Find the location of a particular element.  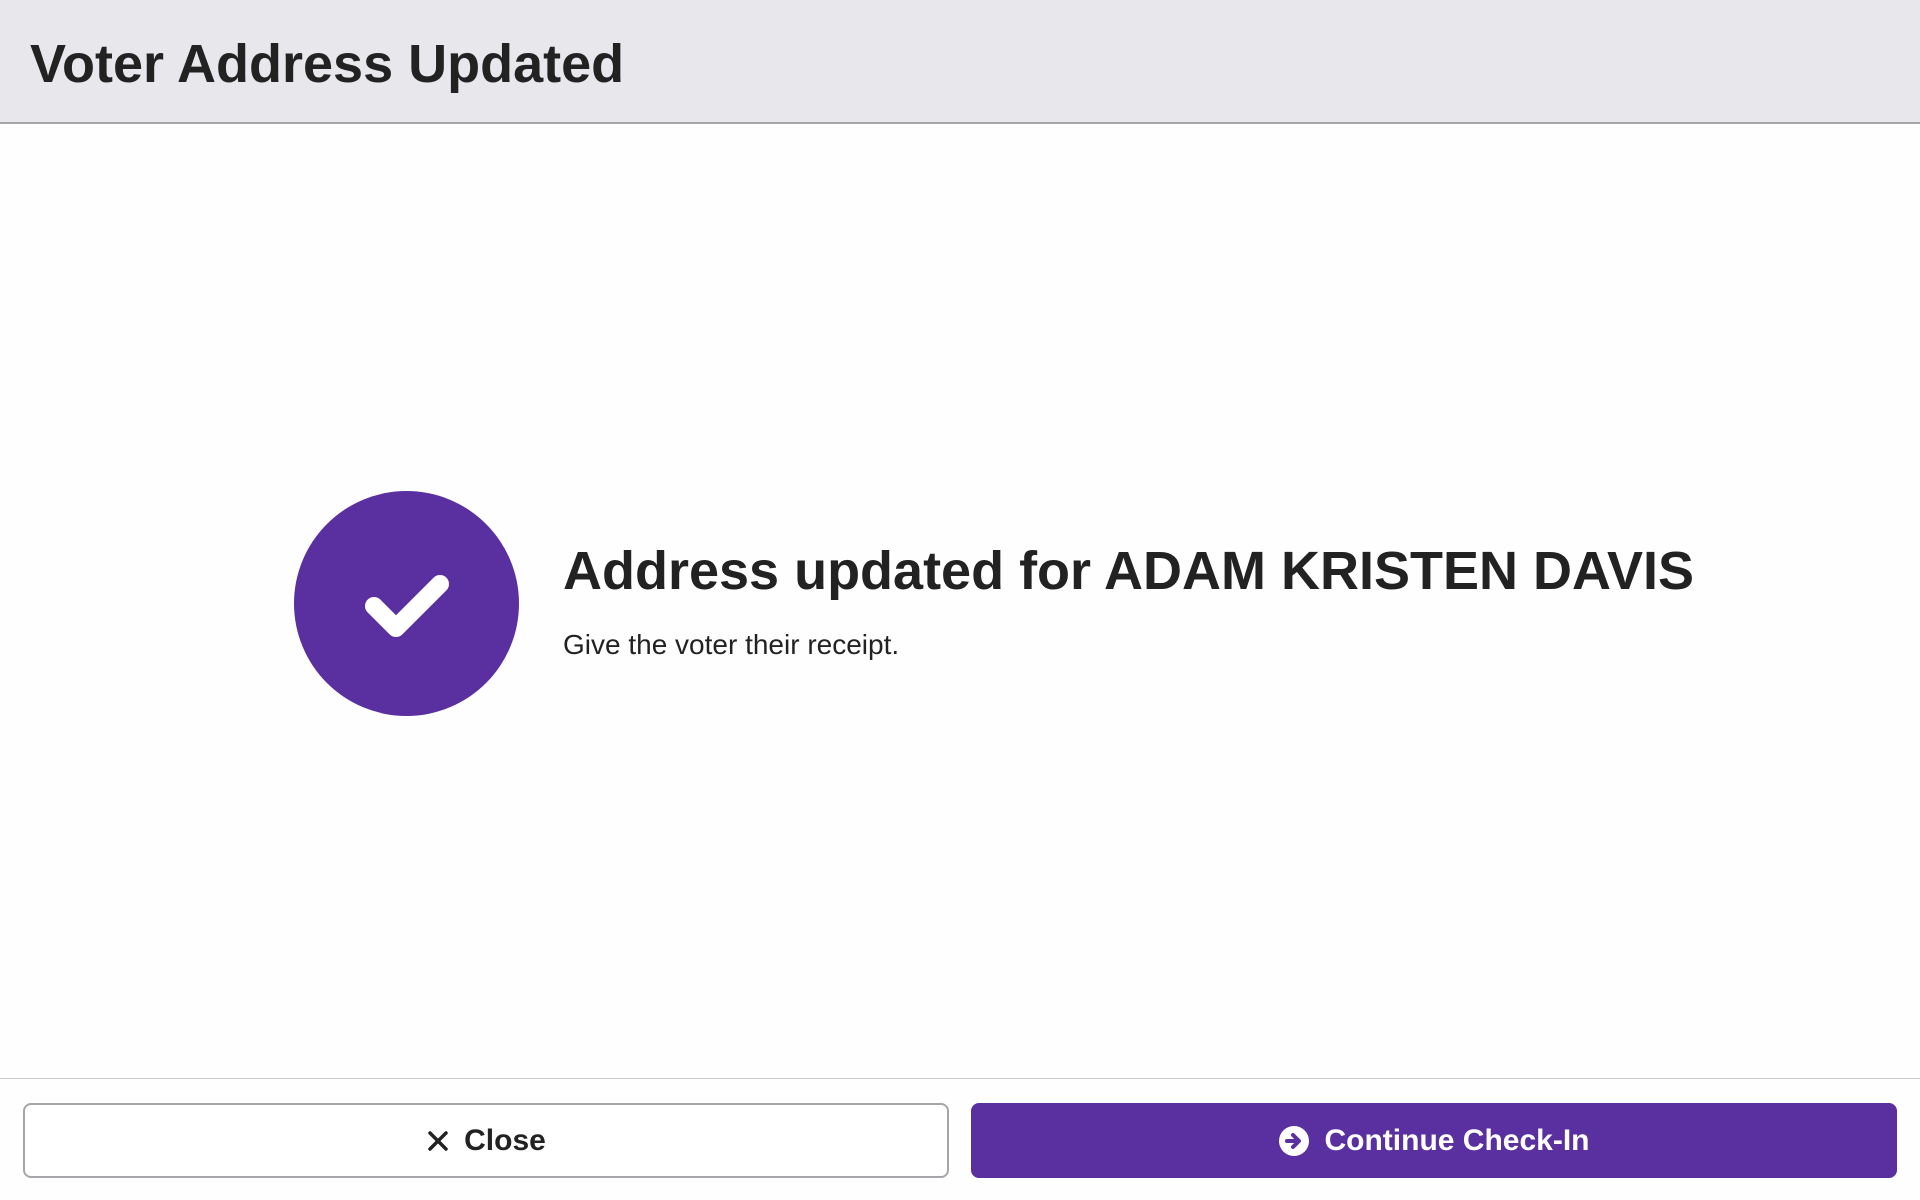

check-circle-icon is located at coordinates (406, 603).